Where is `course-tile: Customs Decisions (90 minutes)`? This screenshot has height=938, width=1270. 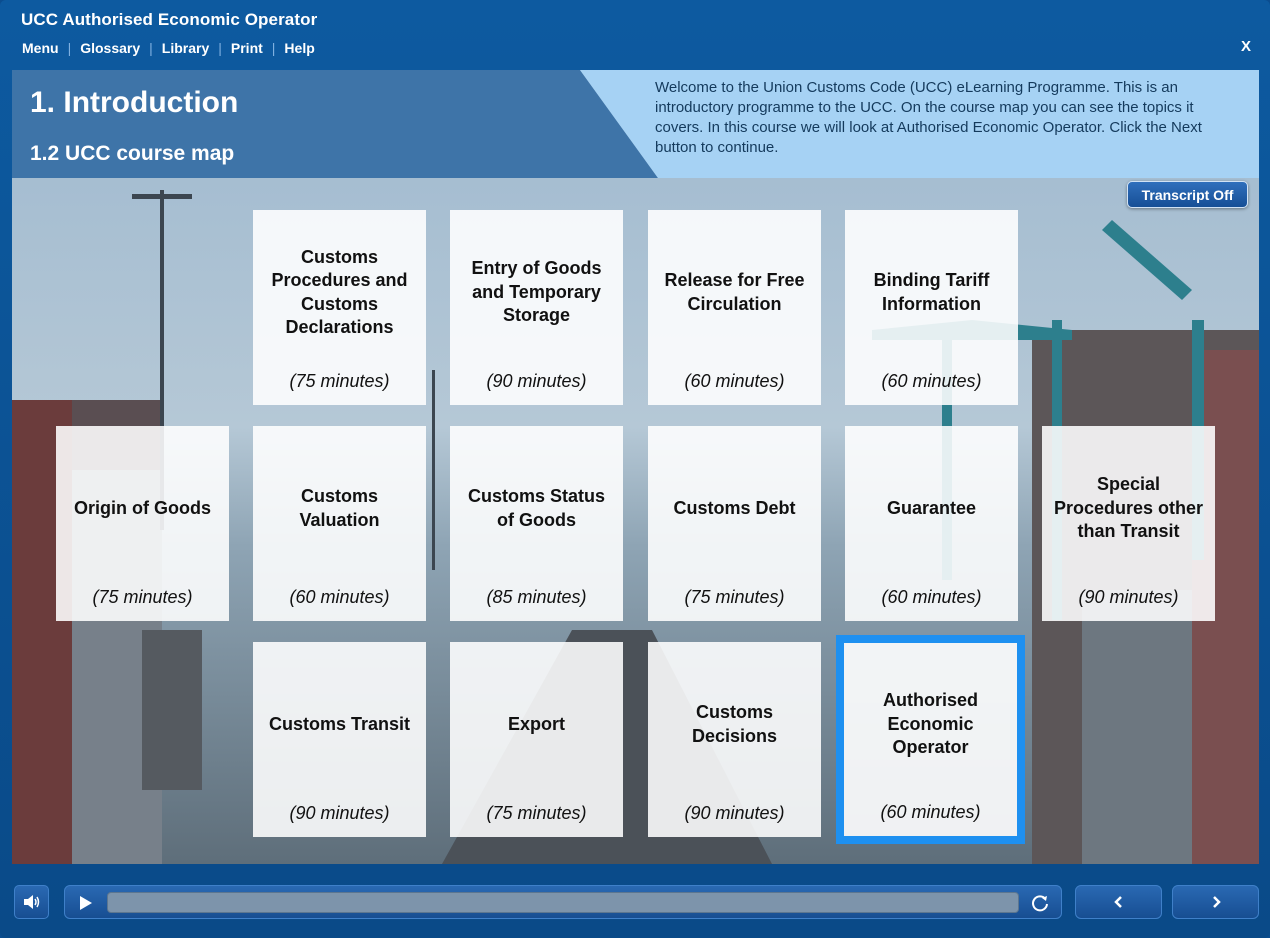 course-tile: Customs Decisions (90 minutes) is located at coordinates (734, 739).